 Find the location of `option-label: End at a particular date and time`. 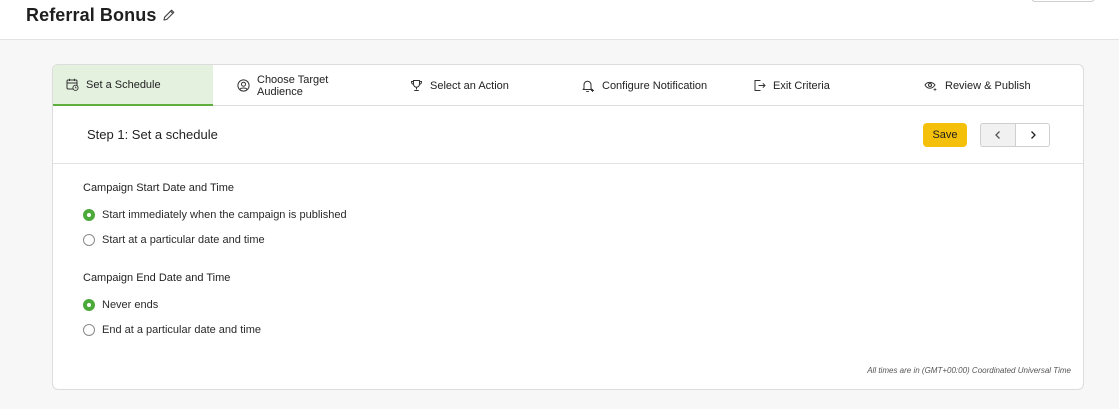

option-label: End at a particular date and time is located at coordinates (181, 330).